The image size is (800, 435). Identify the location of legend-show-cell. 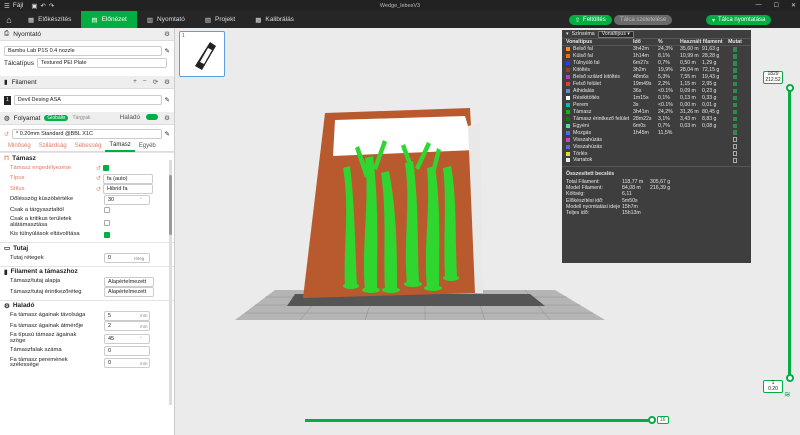
(735, 153).